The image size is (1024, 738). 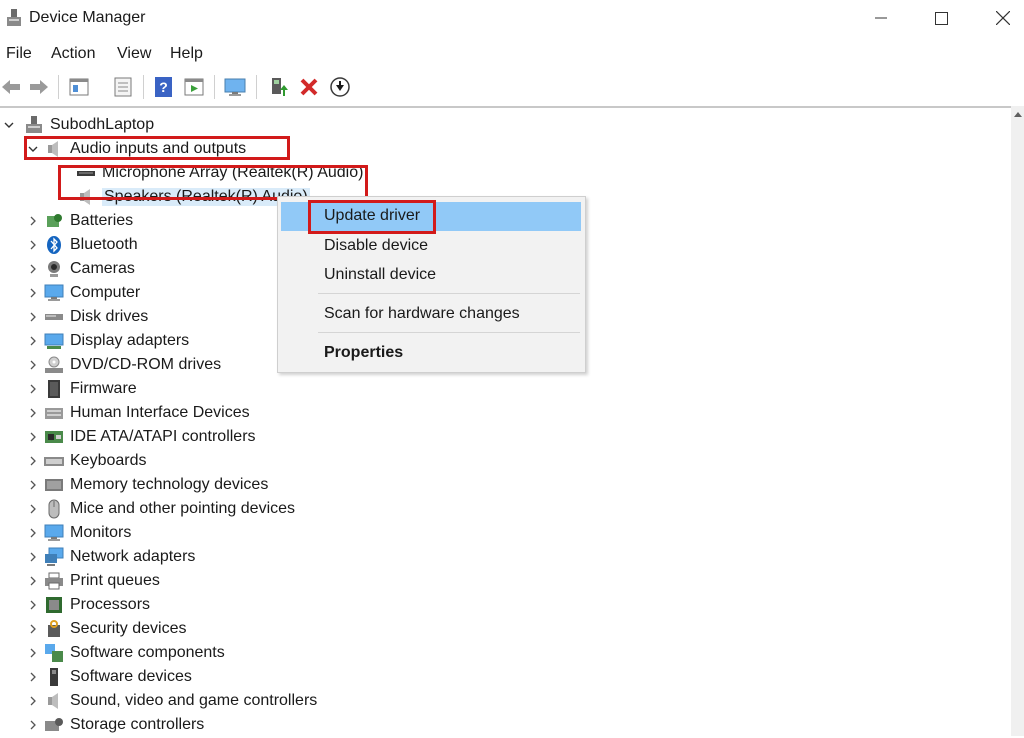 I want to click on tree-item-human-interface-devices: Human Interface Devices, so click(x=138, y=413).